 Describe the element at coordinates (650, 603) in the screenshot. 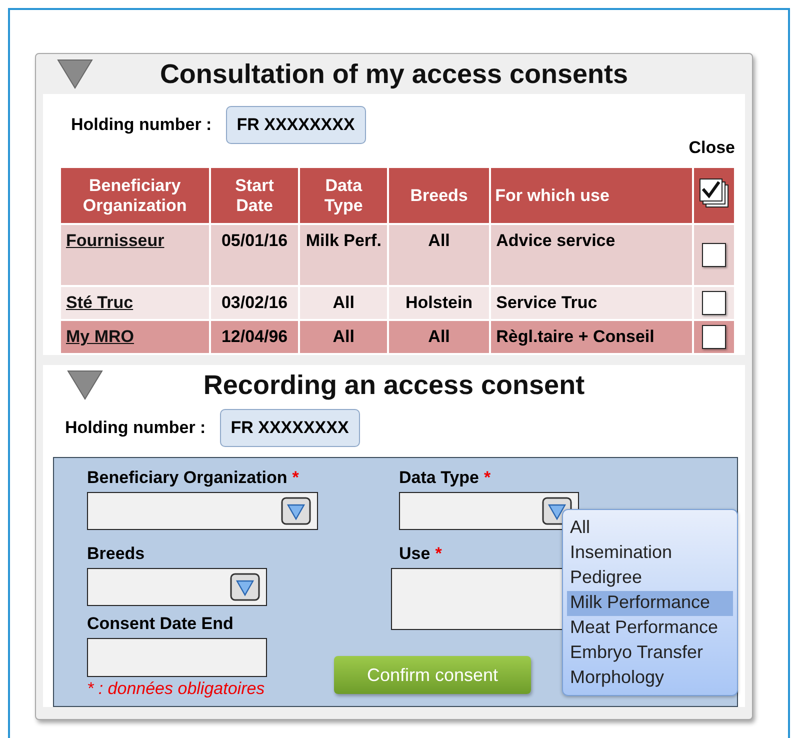

I see `dropdown-option: Milk Performance` at that location.